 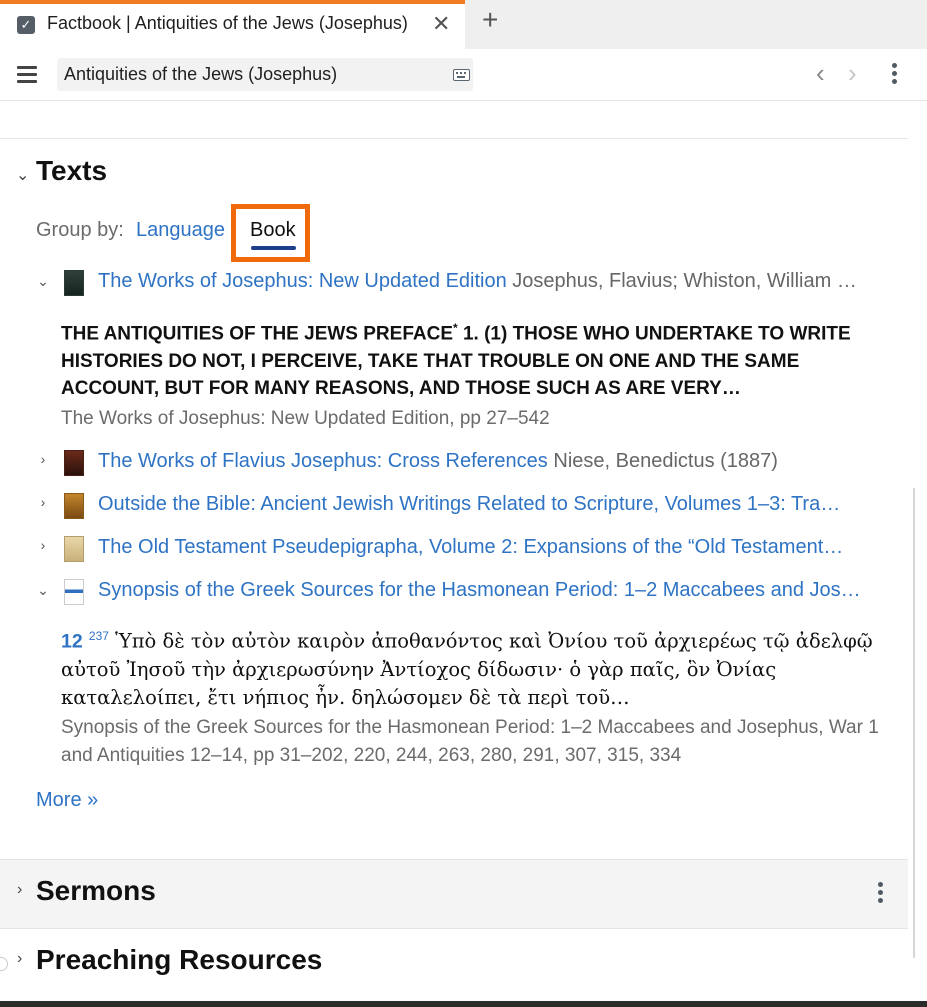 What do you see at coordinates (490, 20) in the screenshot?
I see `add-tab-icon: +` at bounding box center [490, 20].